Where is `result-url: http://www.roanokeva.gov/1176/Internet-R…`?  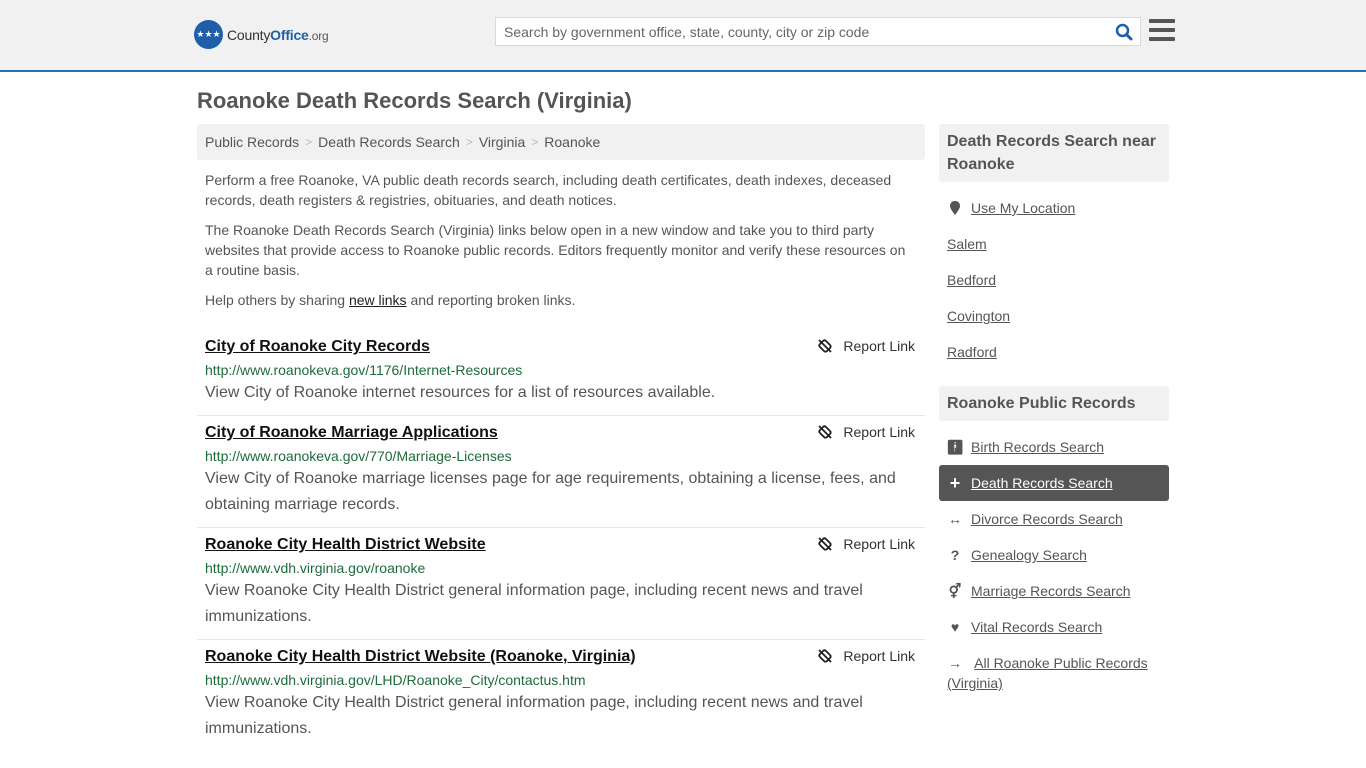
result-url: http://www.roanokeva.gov/1176/Internet-R… is located at coordinates (364, 370).